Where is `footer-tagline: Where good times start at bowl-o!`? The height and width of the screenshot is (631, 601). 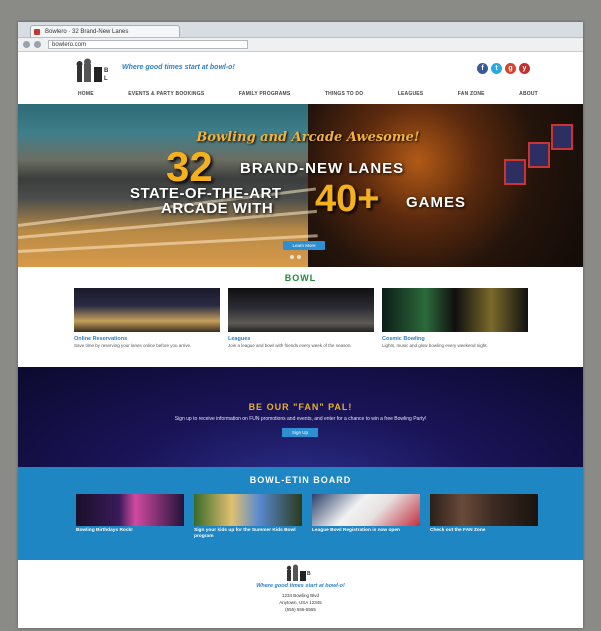
footer-tagline: Where good times start at bowl-o! is located at coordinates (300, 586).